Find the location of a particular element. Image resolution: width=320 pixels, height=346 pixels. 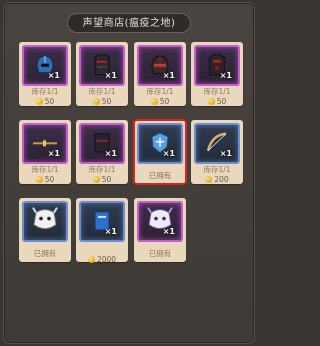

item-slot is located at coordinates (45, 221).